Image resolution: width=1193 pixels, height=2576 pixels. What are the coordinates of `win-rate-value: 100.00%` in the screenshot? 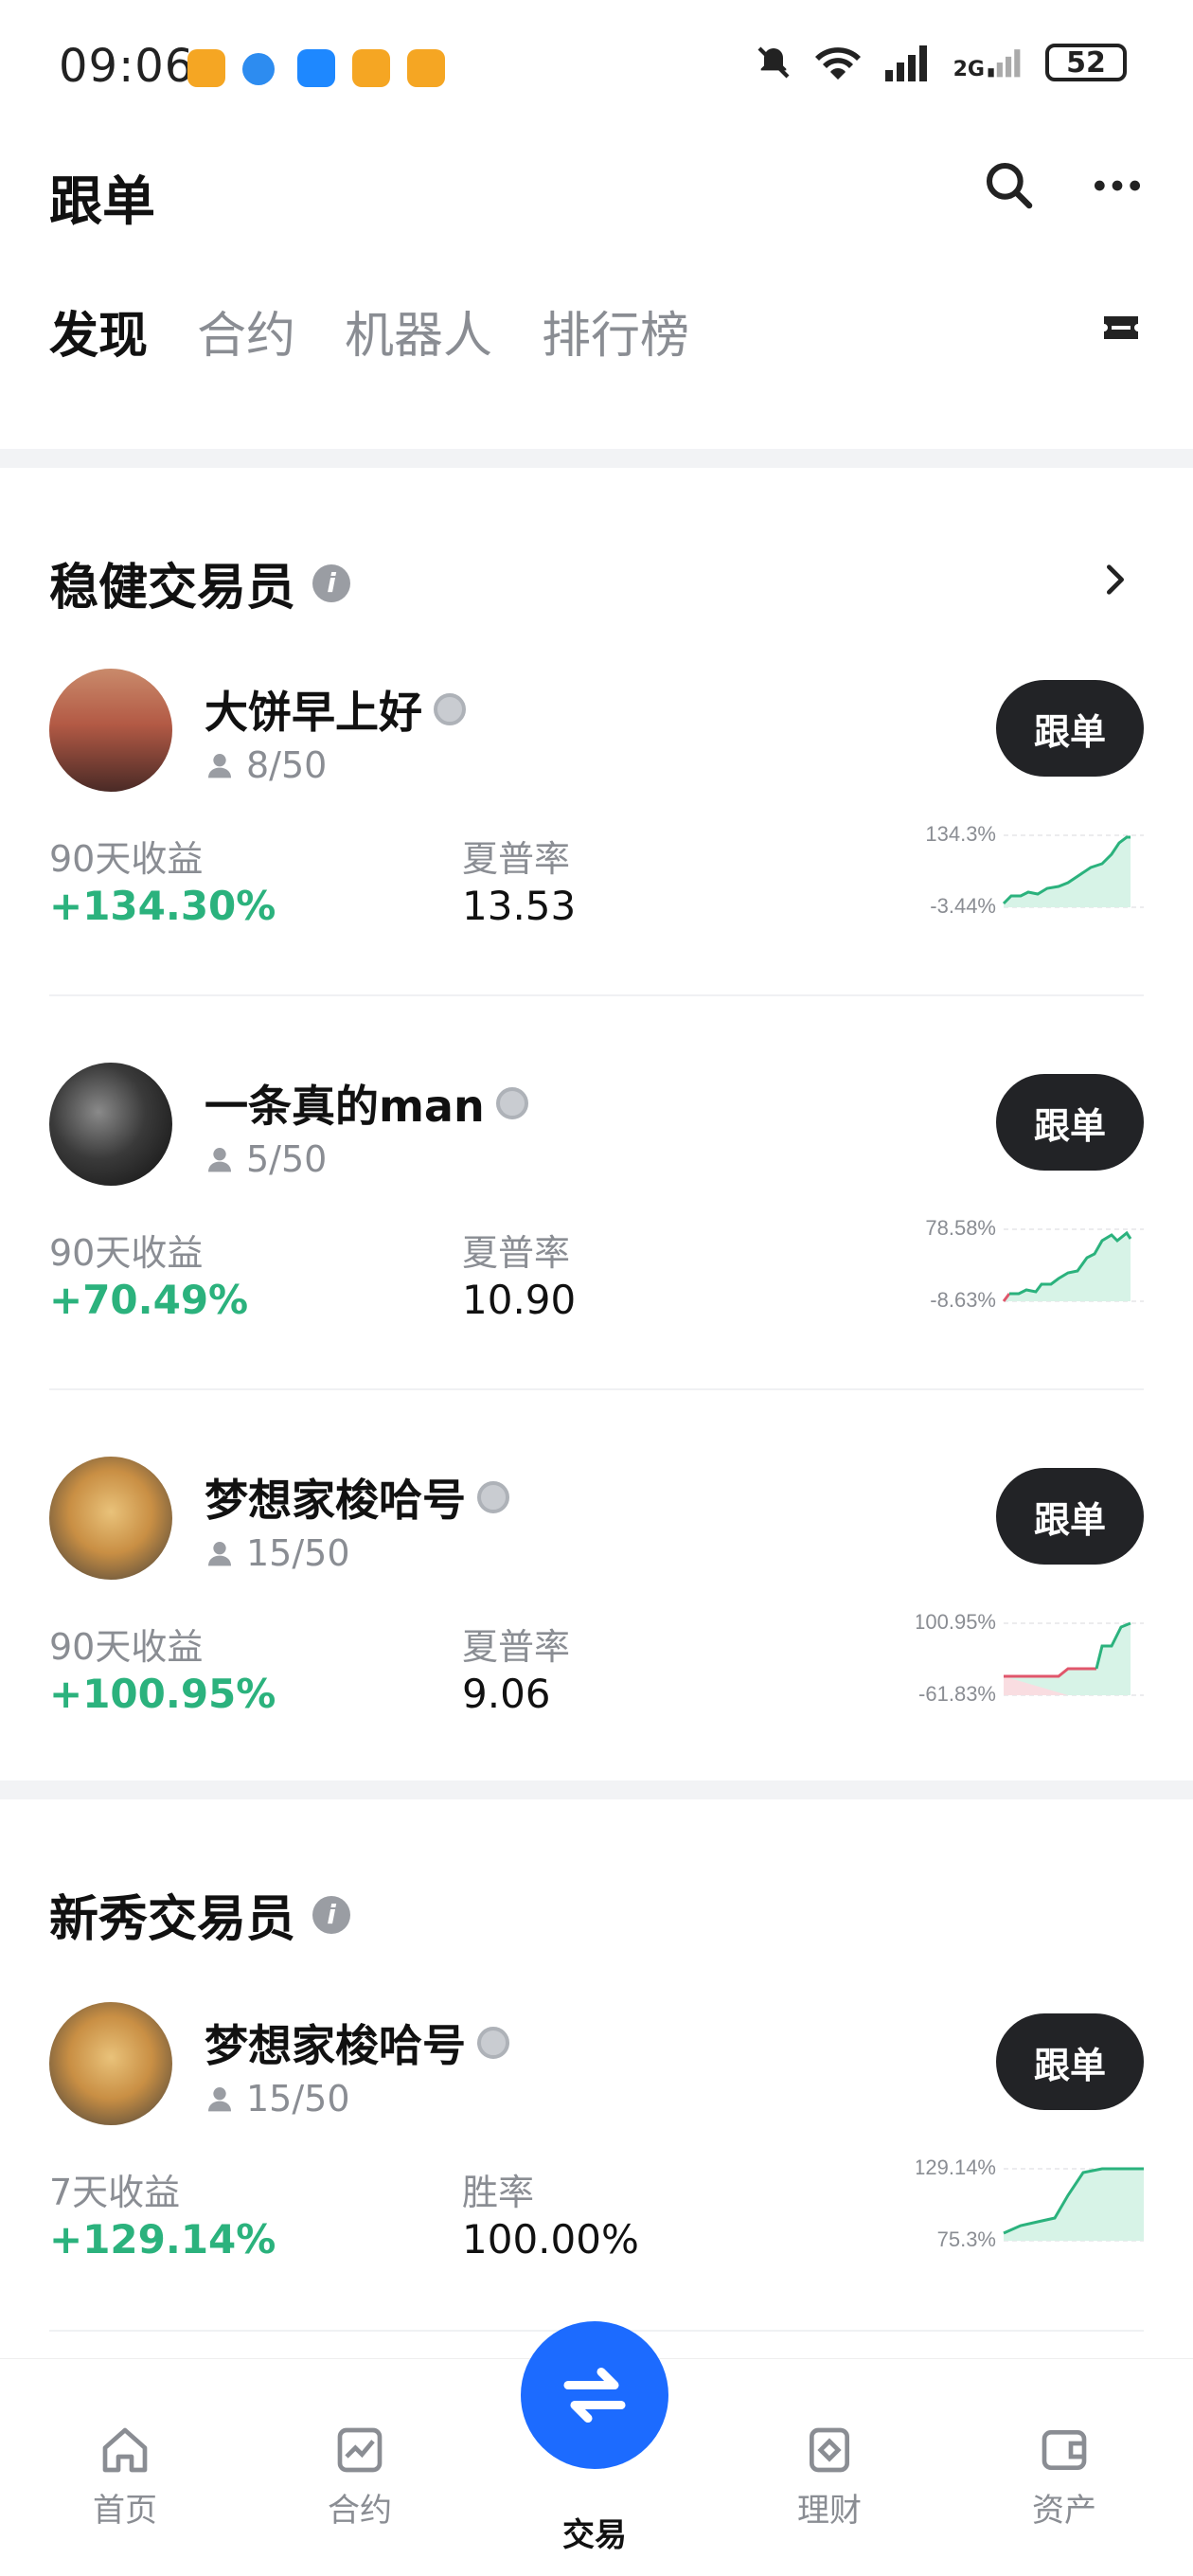 It's located at (550, 2239).